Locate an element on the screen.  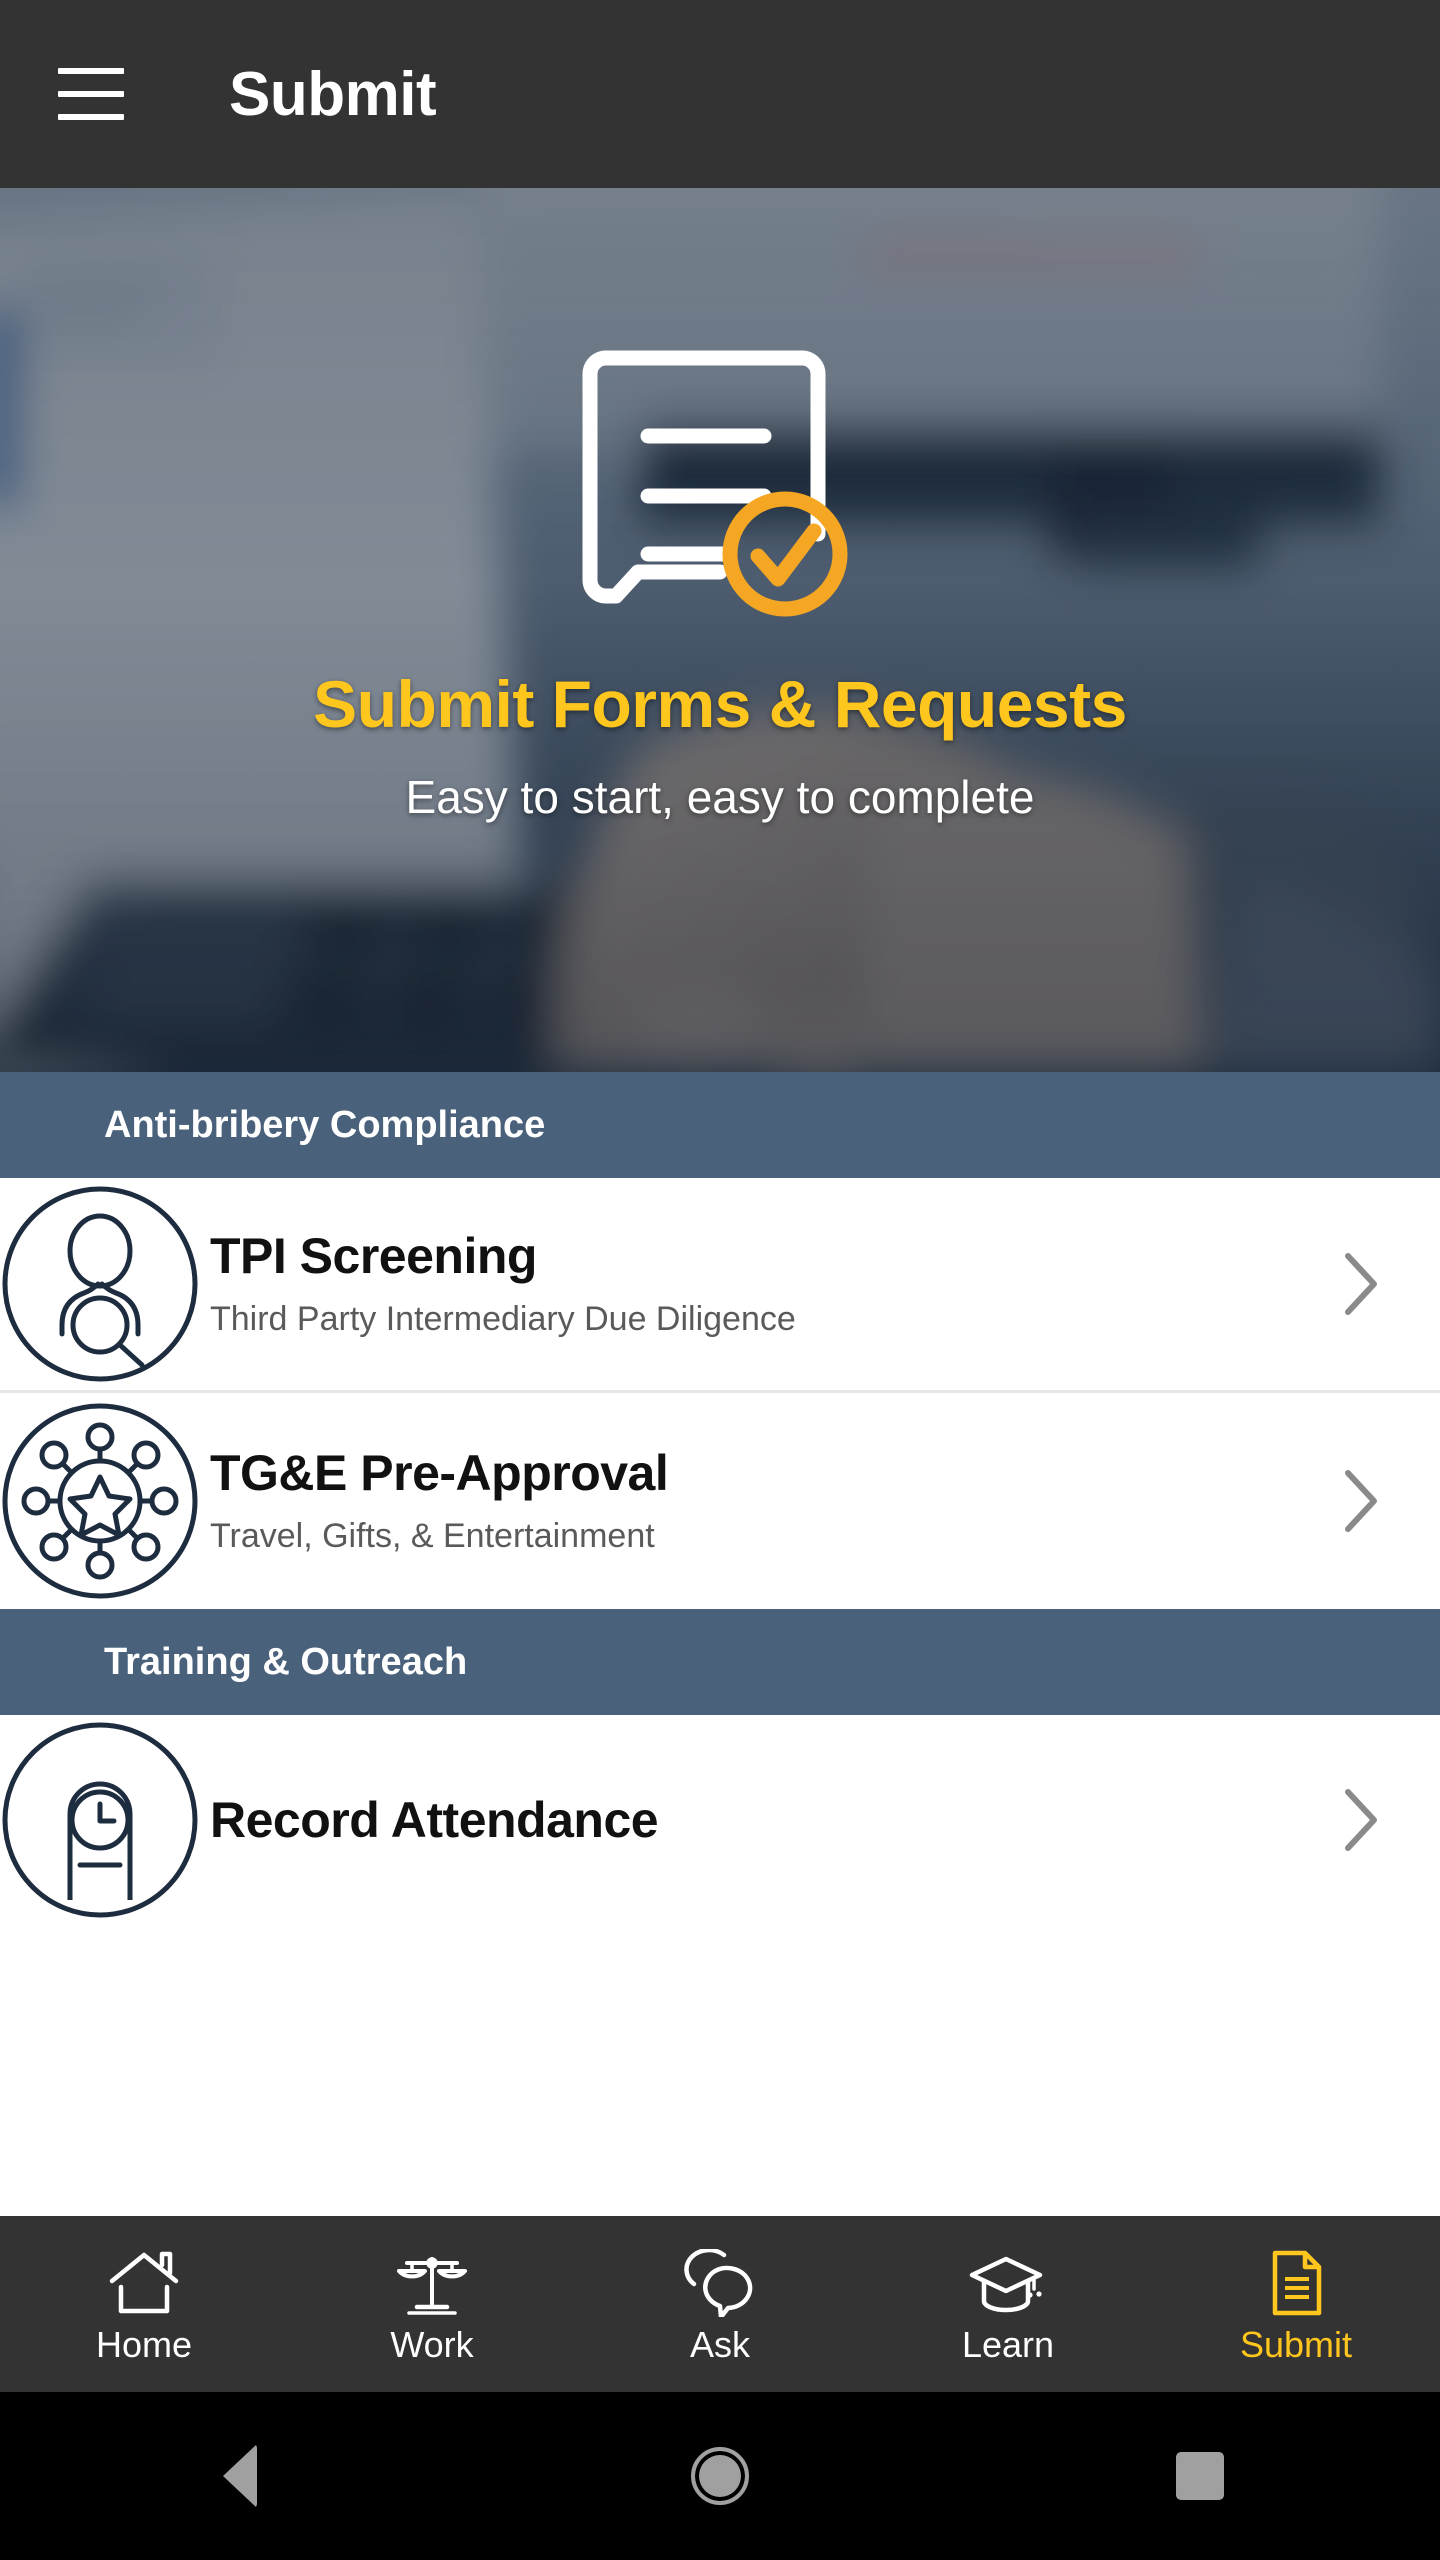
back-triangle-icon is located at coordinates (240, 2476).